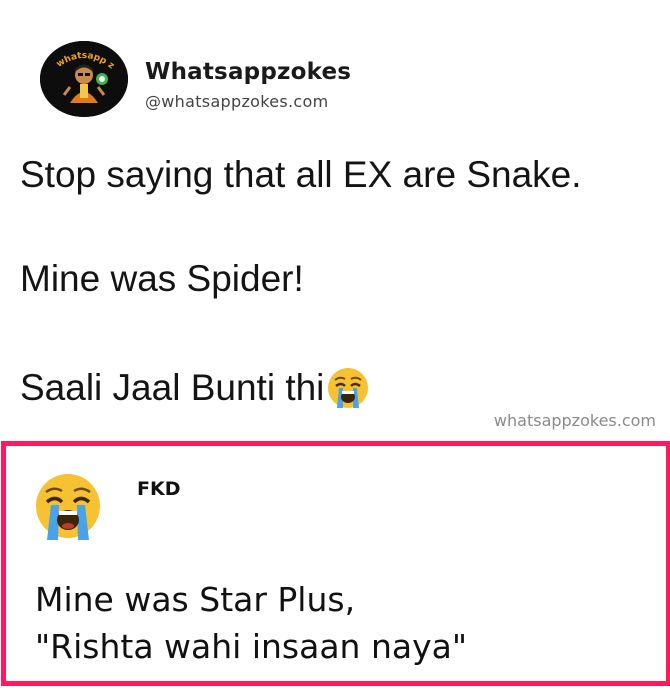 This screenshot has height=690, width=670. I want to click on post-line-1: Stop saying that all EX are Snake., so click(301, 174).